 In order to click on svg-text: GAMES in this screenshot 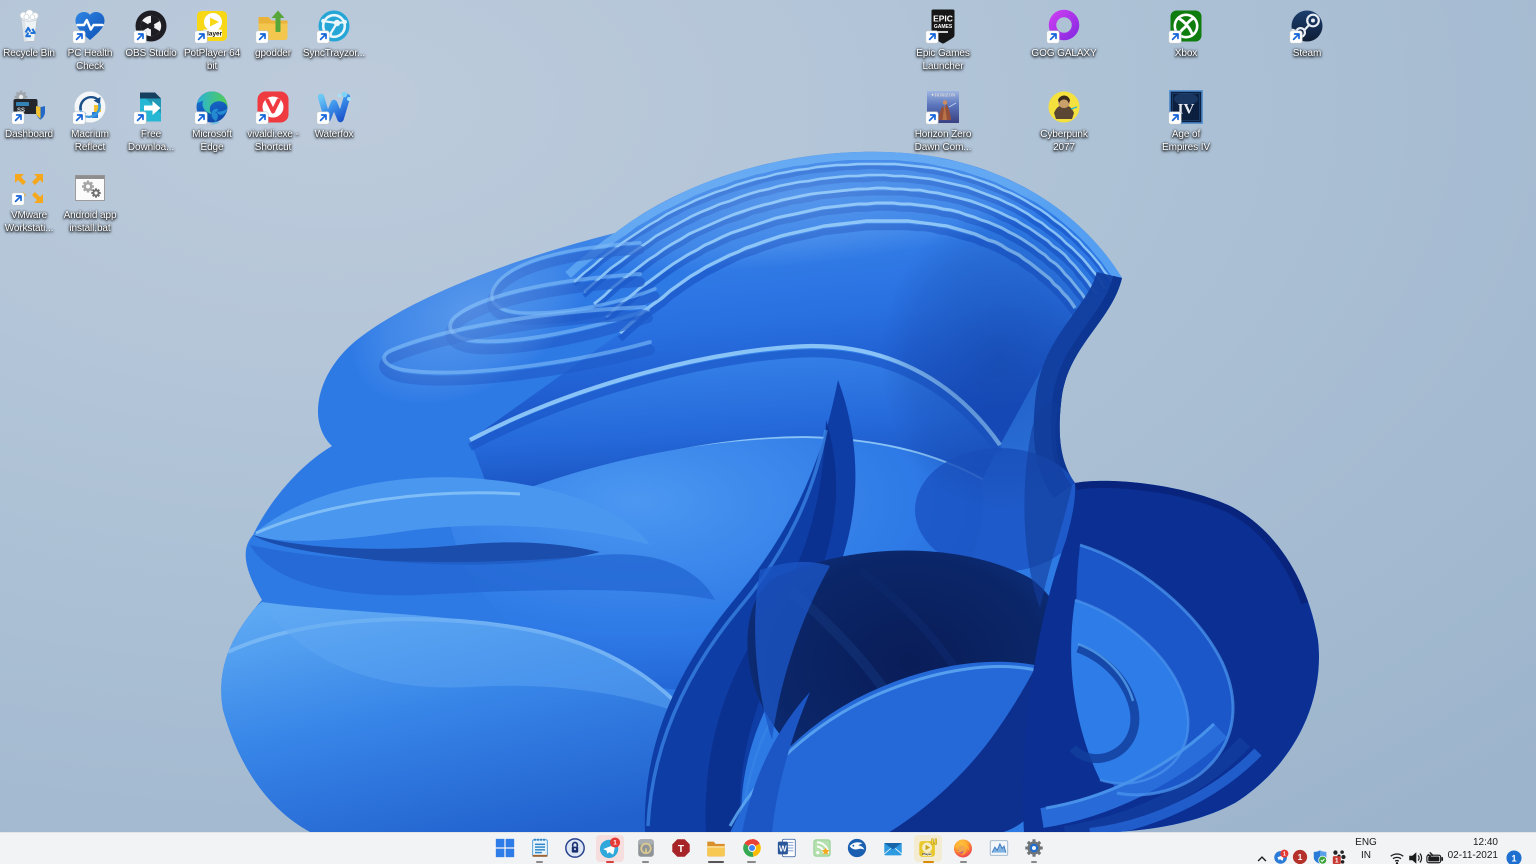, I will do `click(943, 27)`.